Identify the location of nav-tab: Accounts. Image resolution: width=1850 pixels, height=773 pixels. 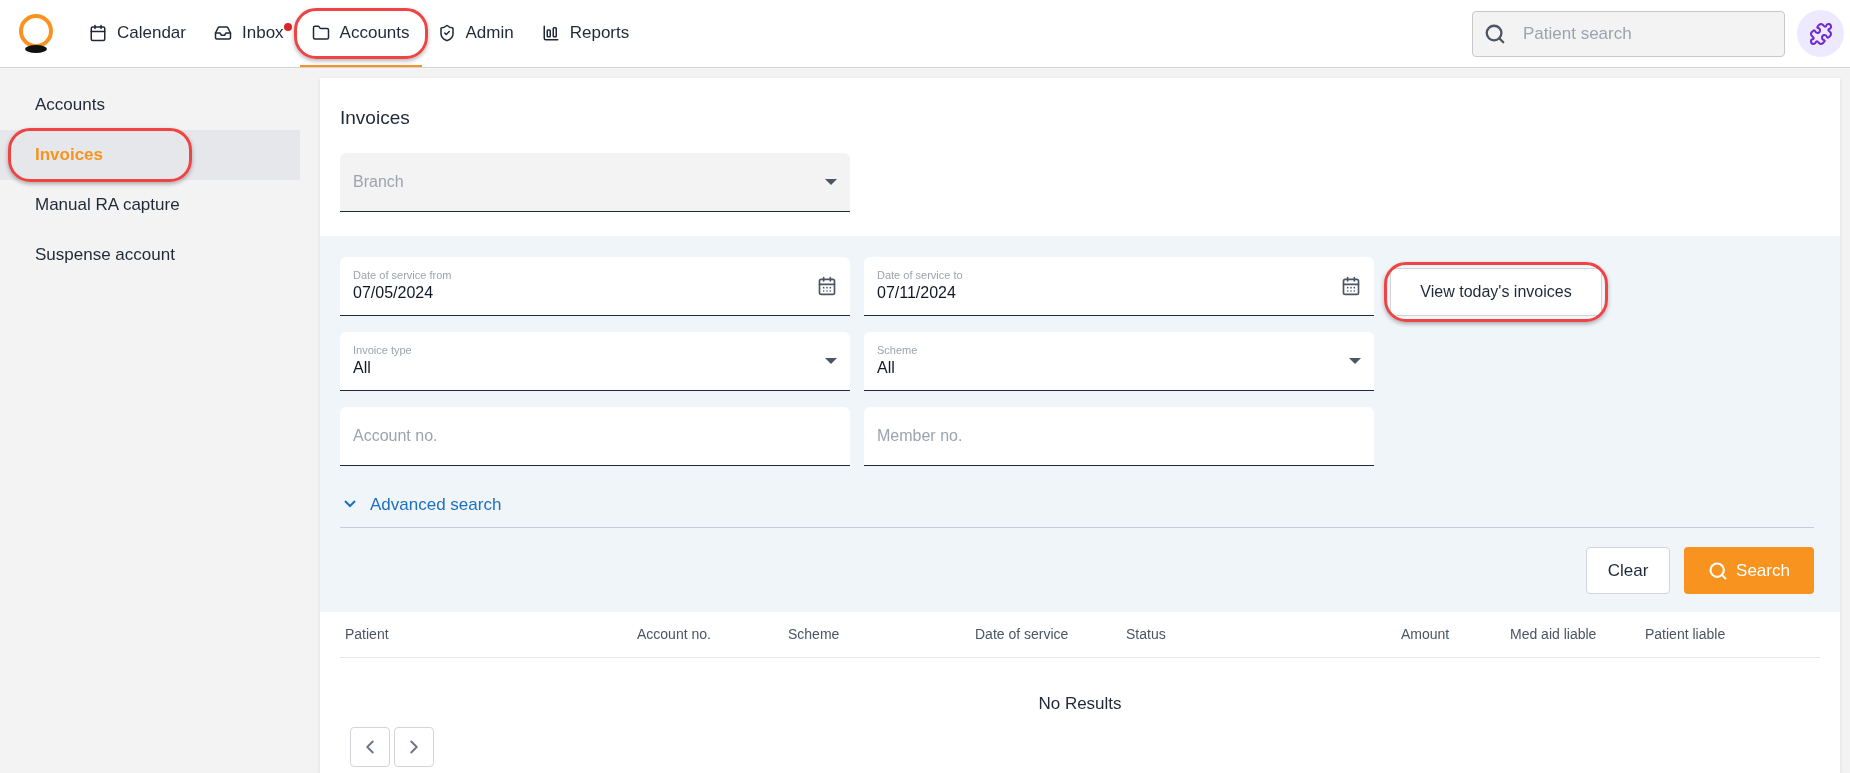
(360, 33).